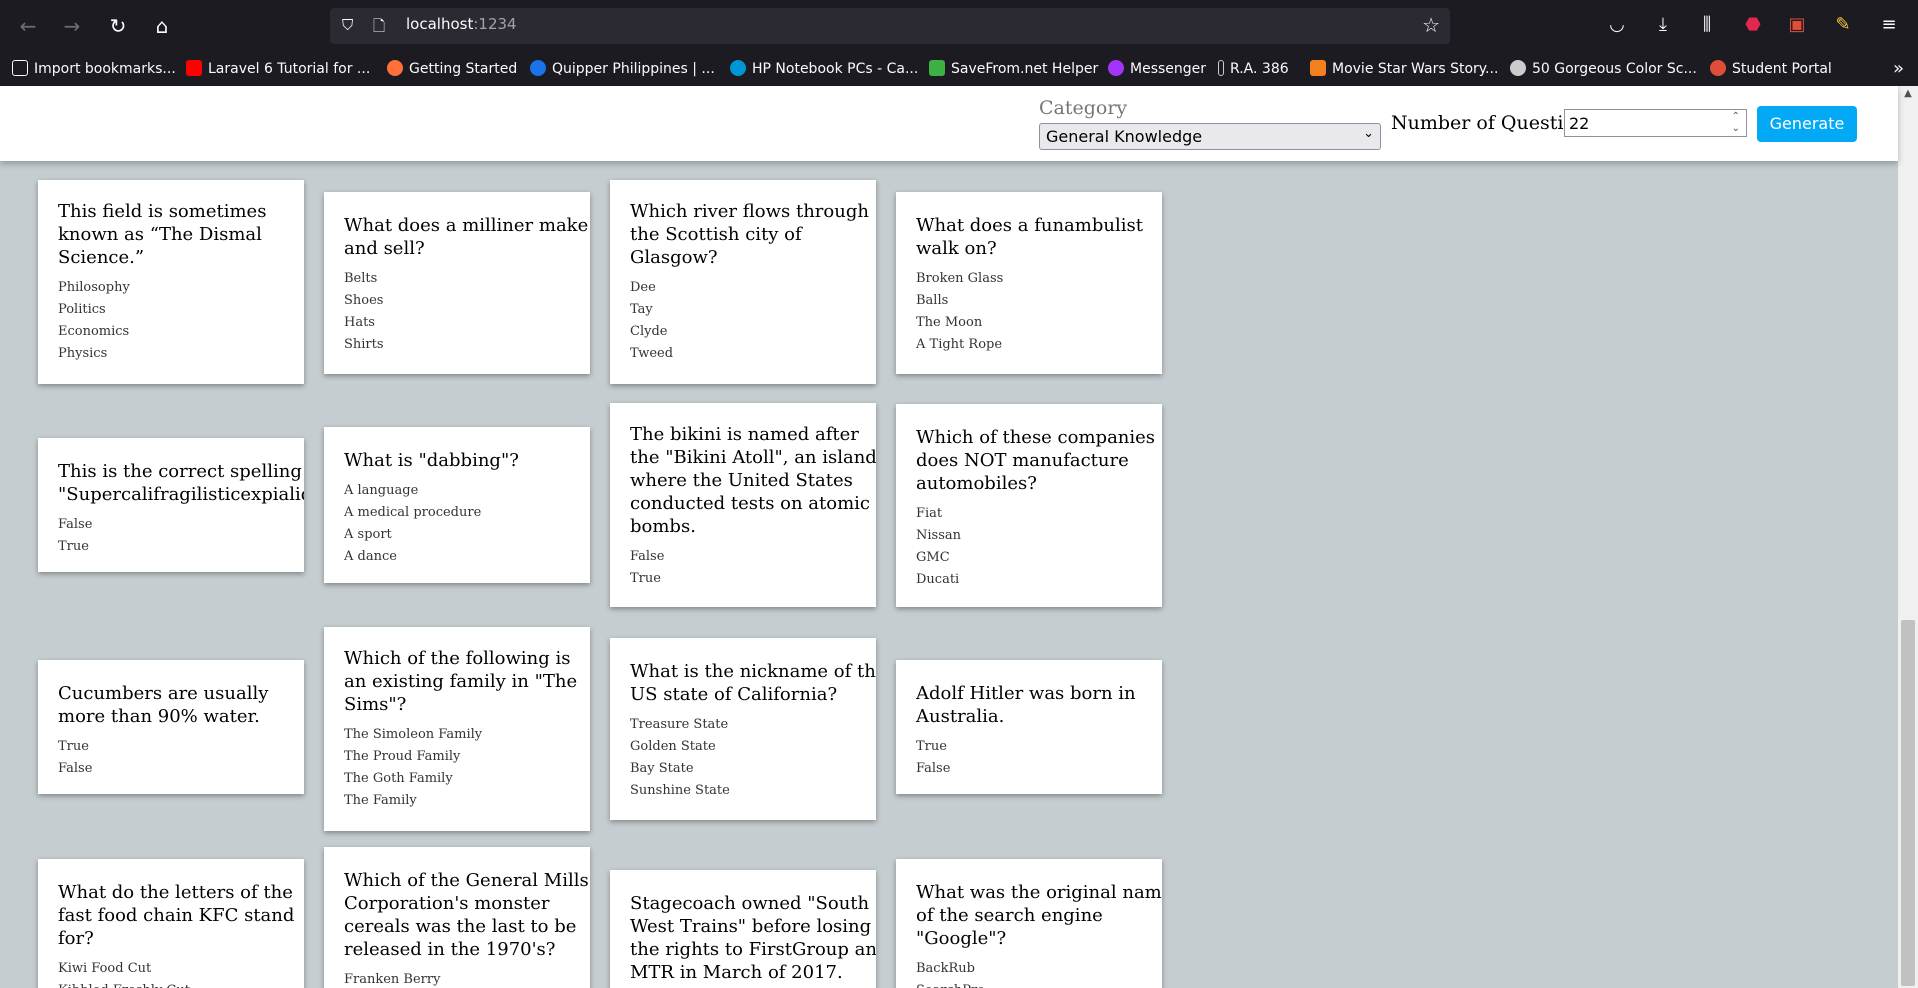 This screenshot has width=1918, height=988. I want to click on answer-list: Belts Shoes Hats Shirts, so click(457, 312).